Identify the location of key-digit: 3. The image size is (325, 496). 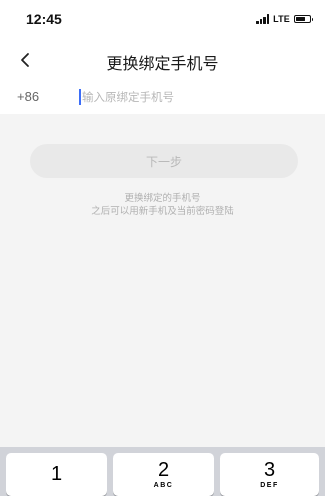
(269, 470).